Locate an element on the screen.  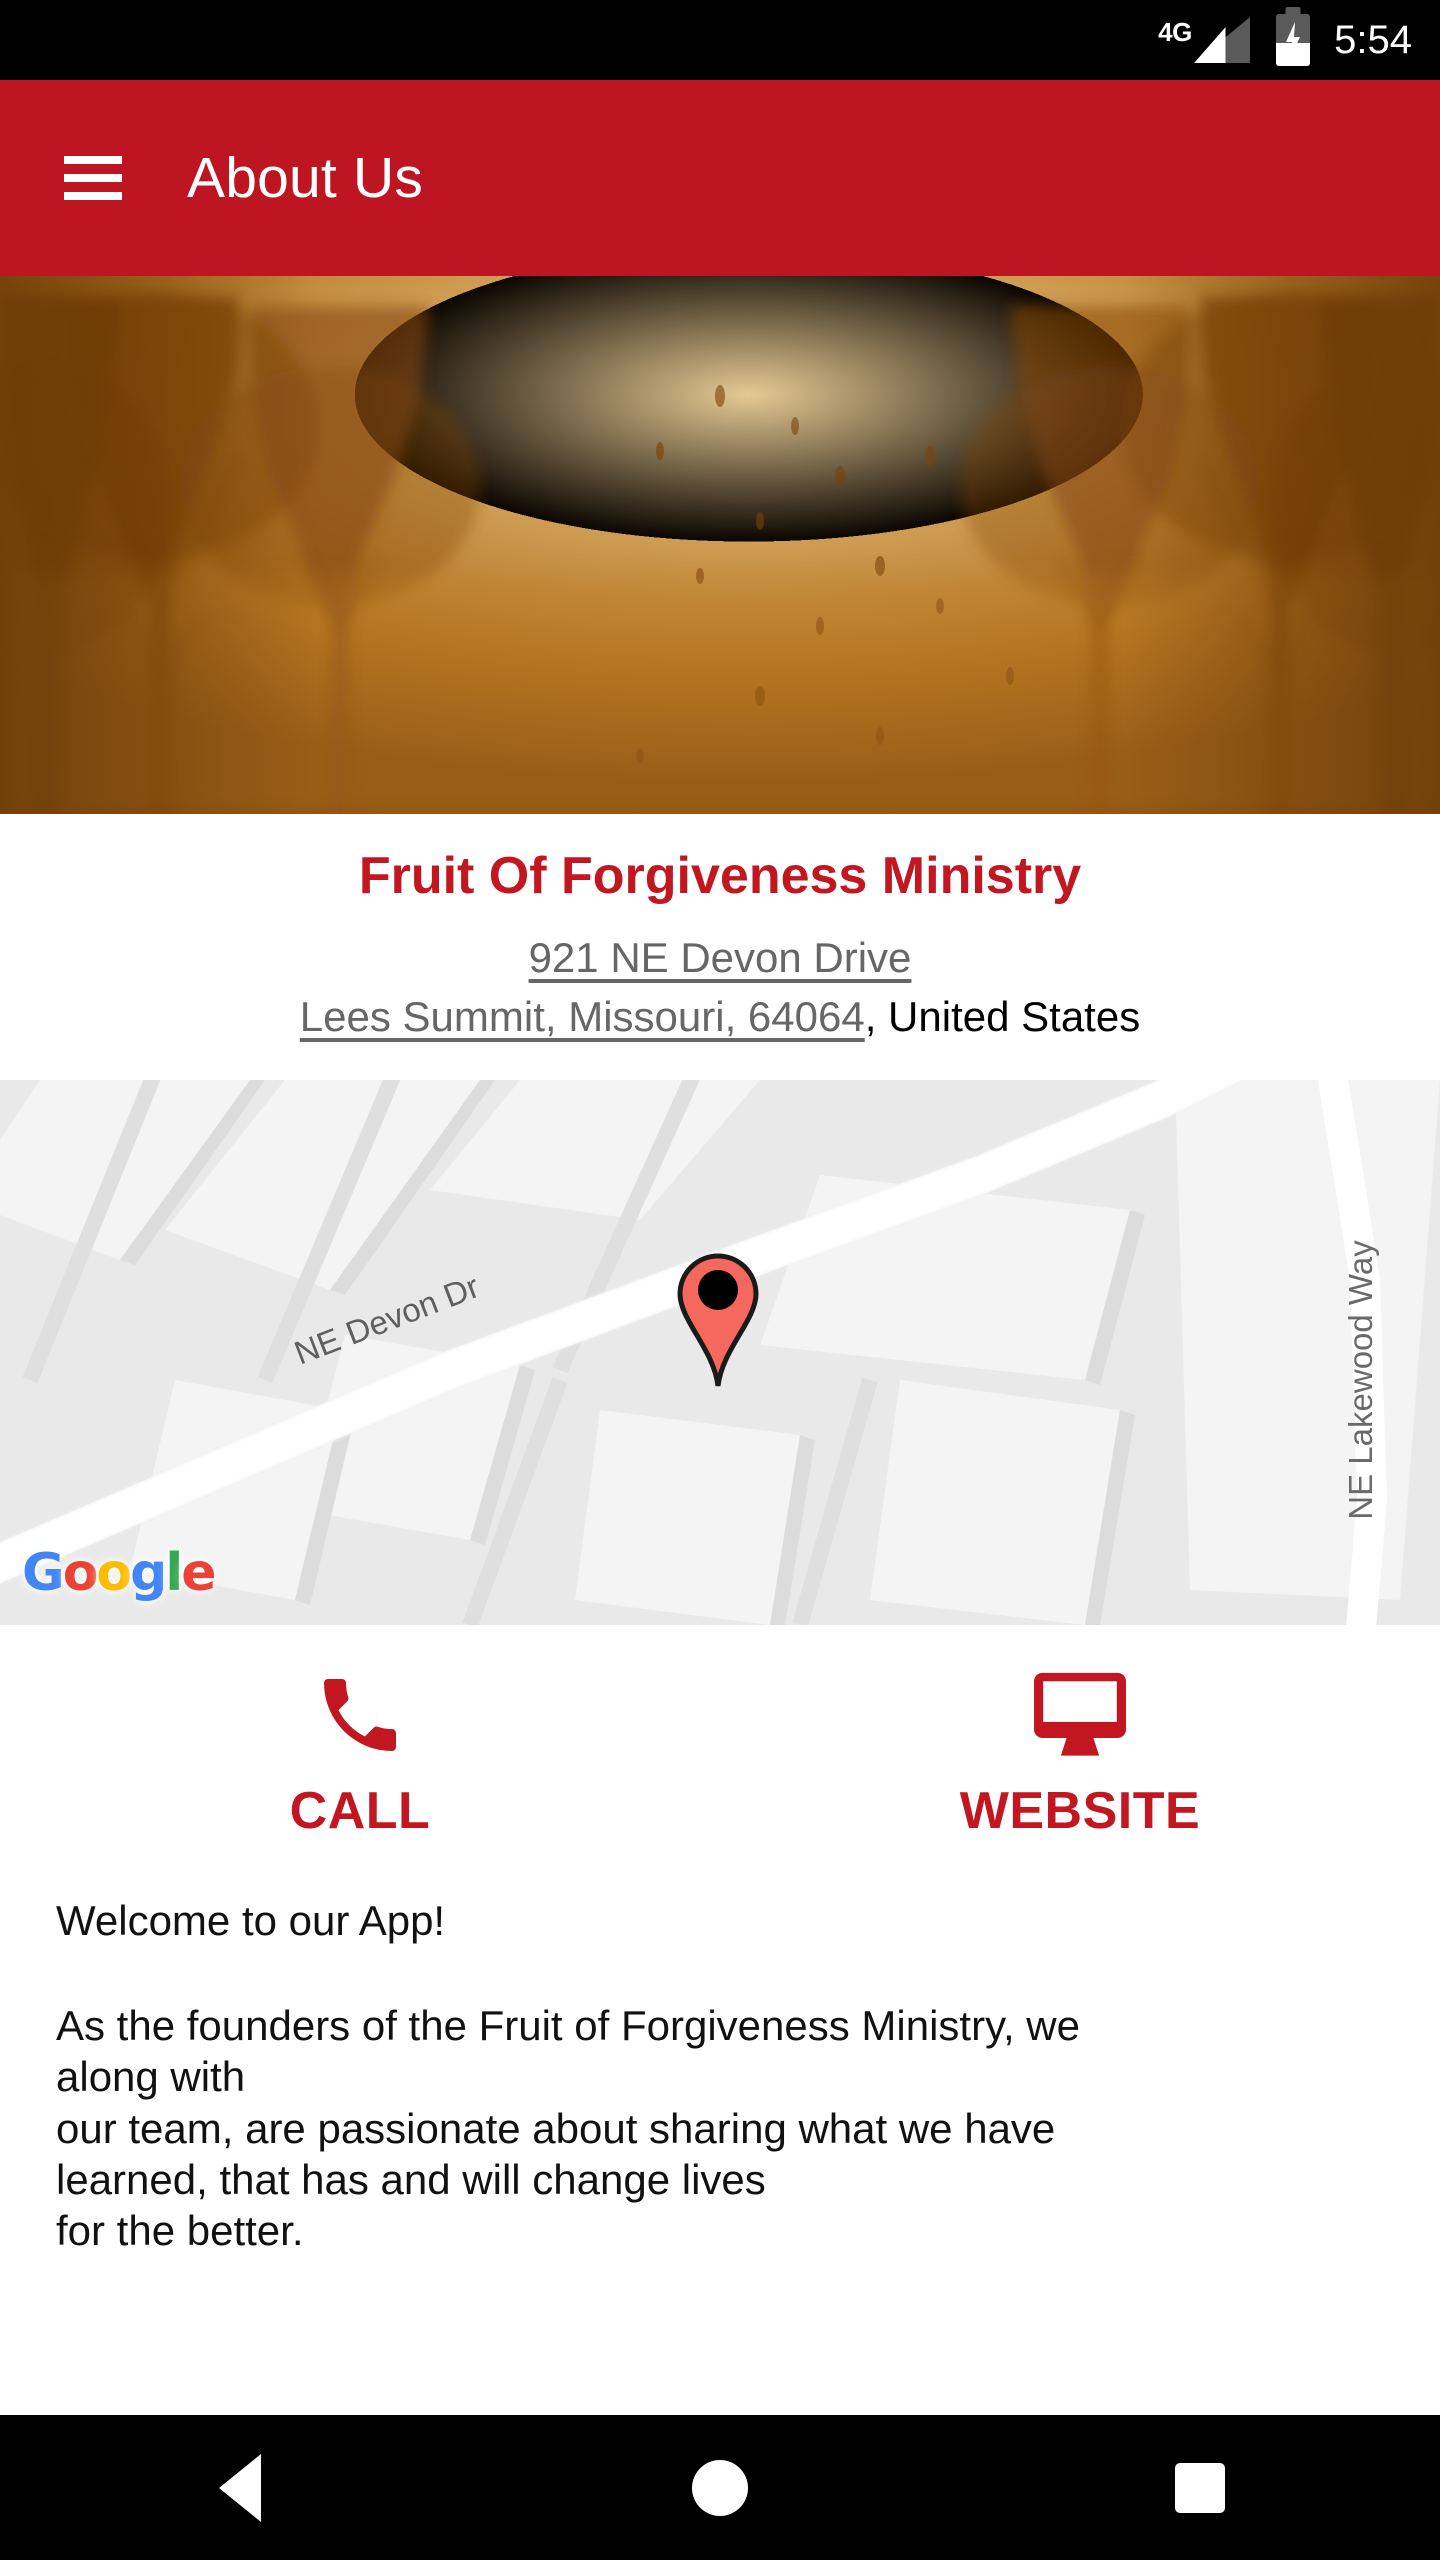
street-label-lakewood: NE Lakewood Way is located at coordinates (1360, 1380).